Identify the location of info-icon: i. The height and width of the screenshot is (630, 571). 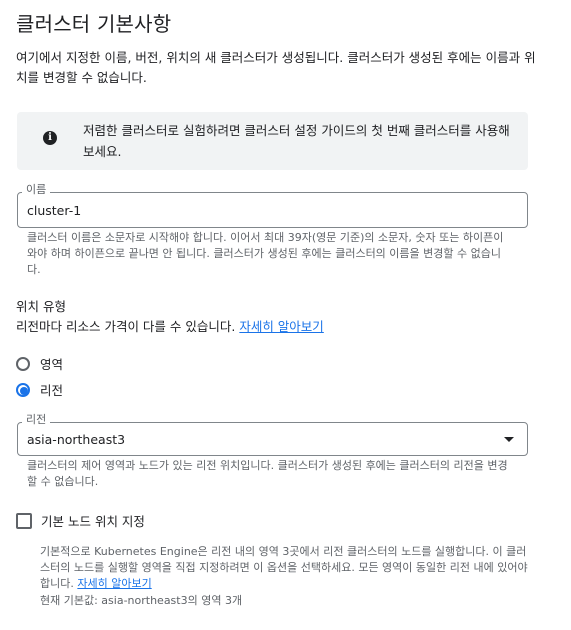
(50, 138).